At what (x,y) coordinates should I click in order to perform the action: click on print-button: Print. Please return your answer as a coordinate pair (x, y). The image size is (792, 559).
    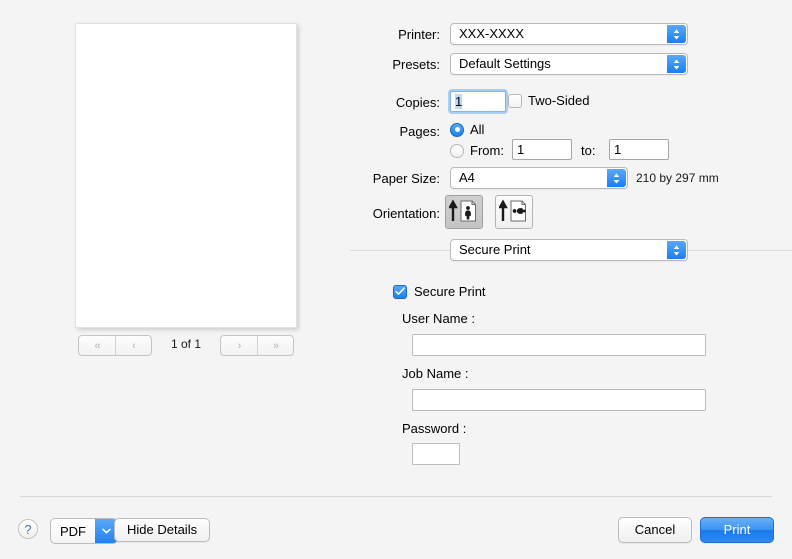
    Looking at the image, I should click on (737, 530).